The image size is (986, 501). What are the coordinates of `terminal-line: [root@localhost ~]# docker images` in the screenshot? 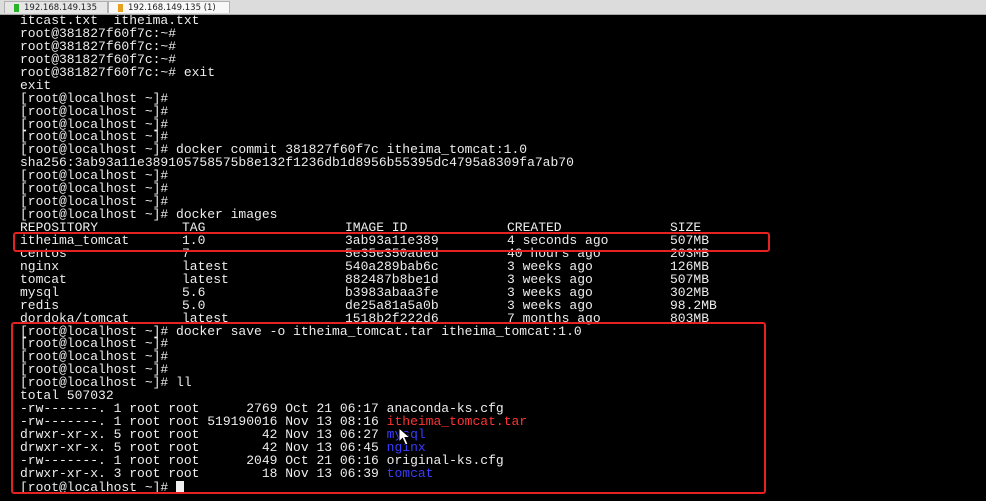 It's located at (149, 215).